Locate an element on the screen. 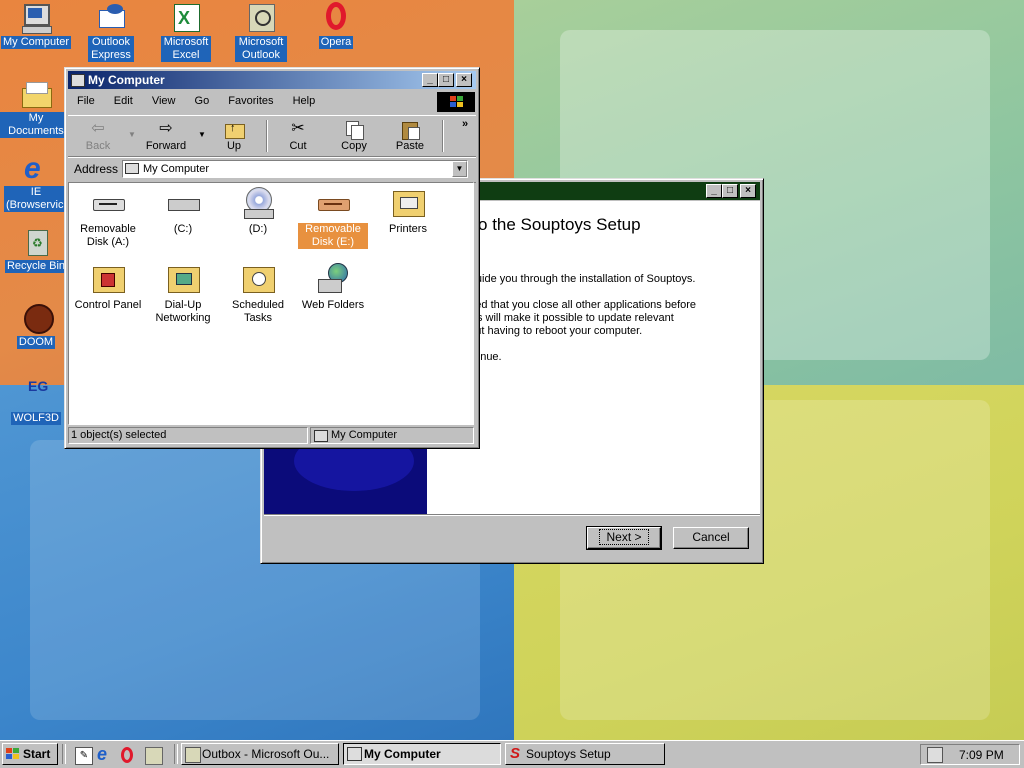  clock: 7:09 PM is located at coordinates (981, 755).